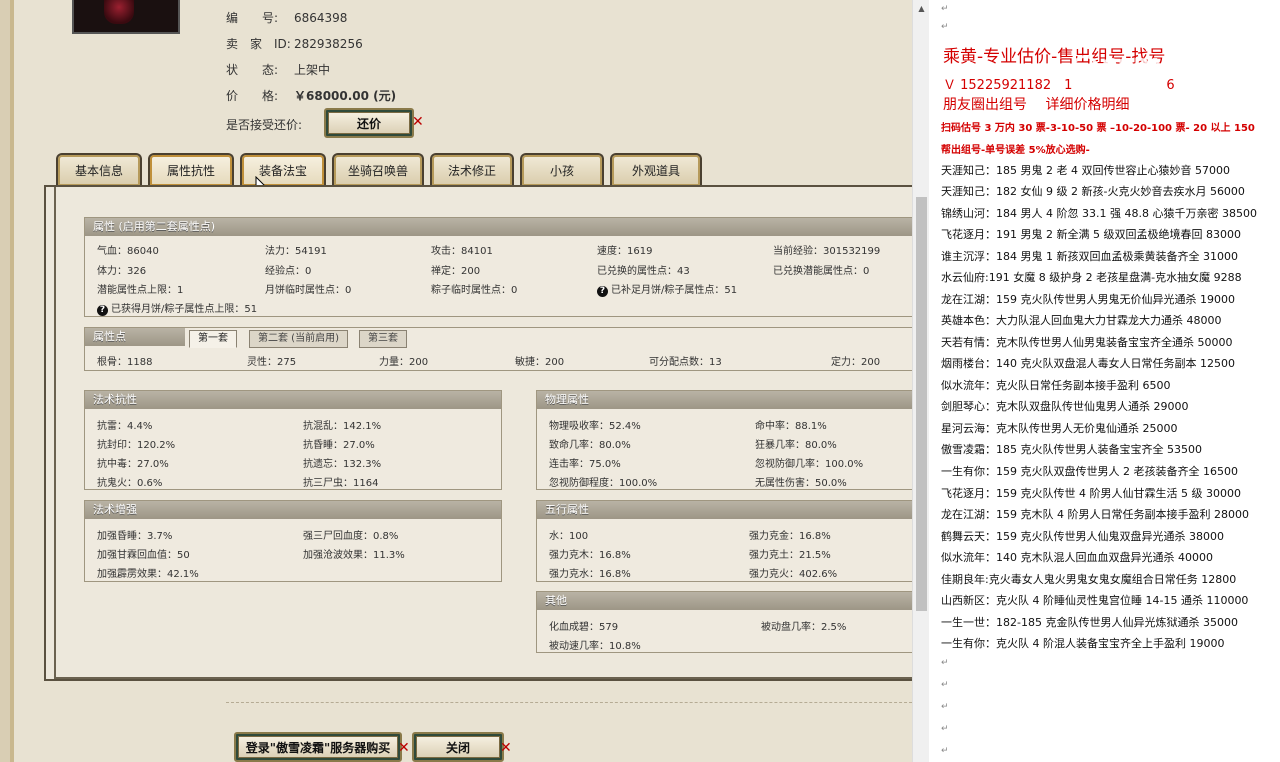 This screenshot has width=1280, height=762. Describe the element at coordinates (264, 125) in the screenshot. I see `bargain-label: 是否接受还价:` at that location.